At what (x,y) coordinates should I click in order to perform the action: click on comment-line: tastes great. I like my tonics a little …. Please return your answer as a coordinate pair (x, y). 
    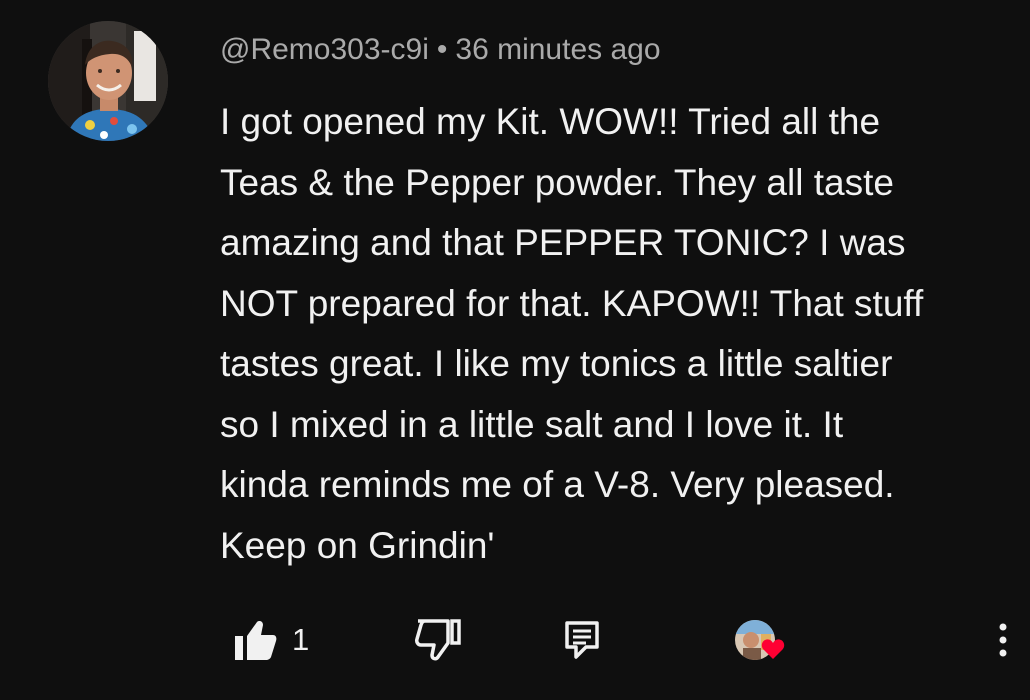
    Looking at the image, I should click on (556, 363).